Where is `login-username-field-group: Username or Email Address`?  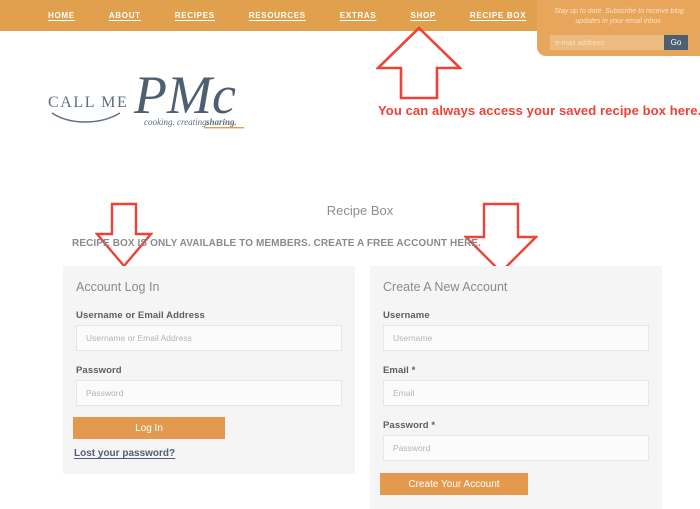
login-username-field-group: Username or Email Address is located at coordinates (209, 330).